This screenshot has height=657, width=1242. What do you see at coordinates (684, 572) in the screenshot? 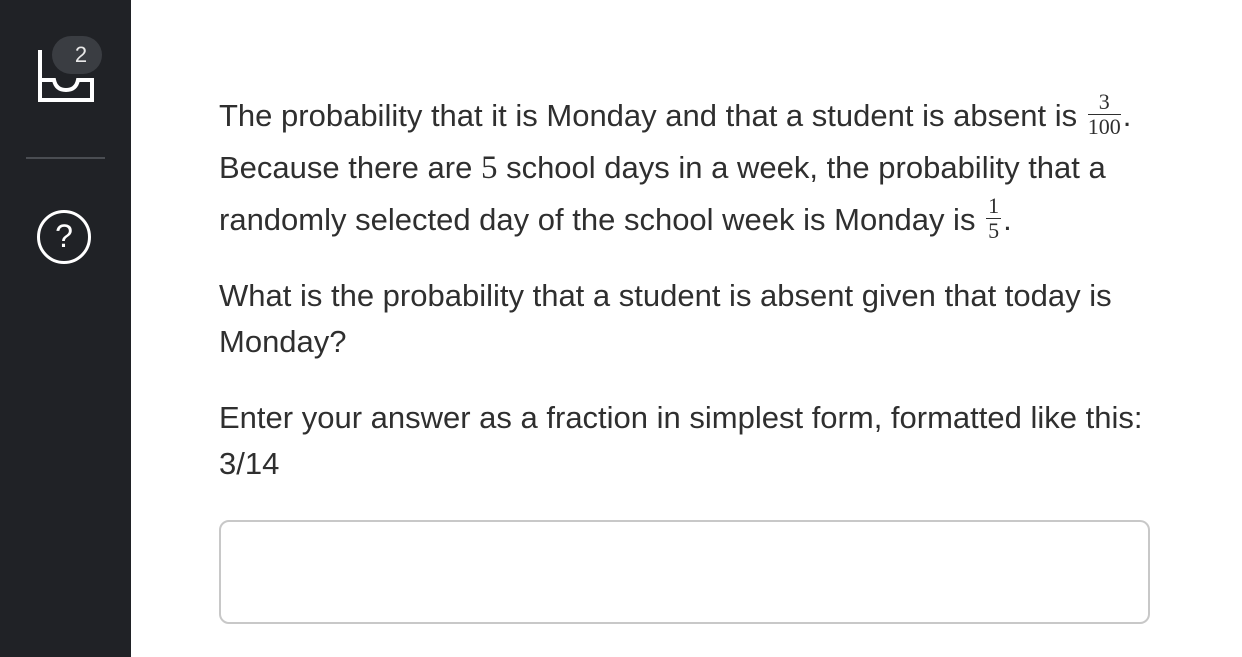
I see `answer-input` at bounding box center [684, 572].